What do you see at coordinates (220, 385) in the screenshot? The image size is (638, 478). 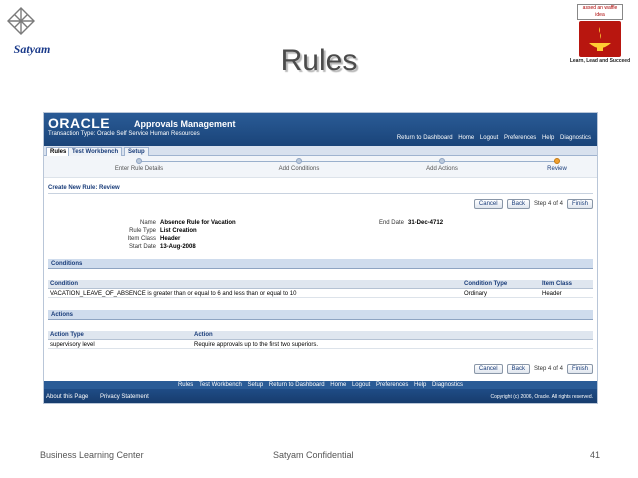 I see `footer-link-test-workbench: Test Workbench` at bounding box center [220, 385].